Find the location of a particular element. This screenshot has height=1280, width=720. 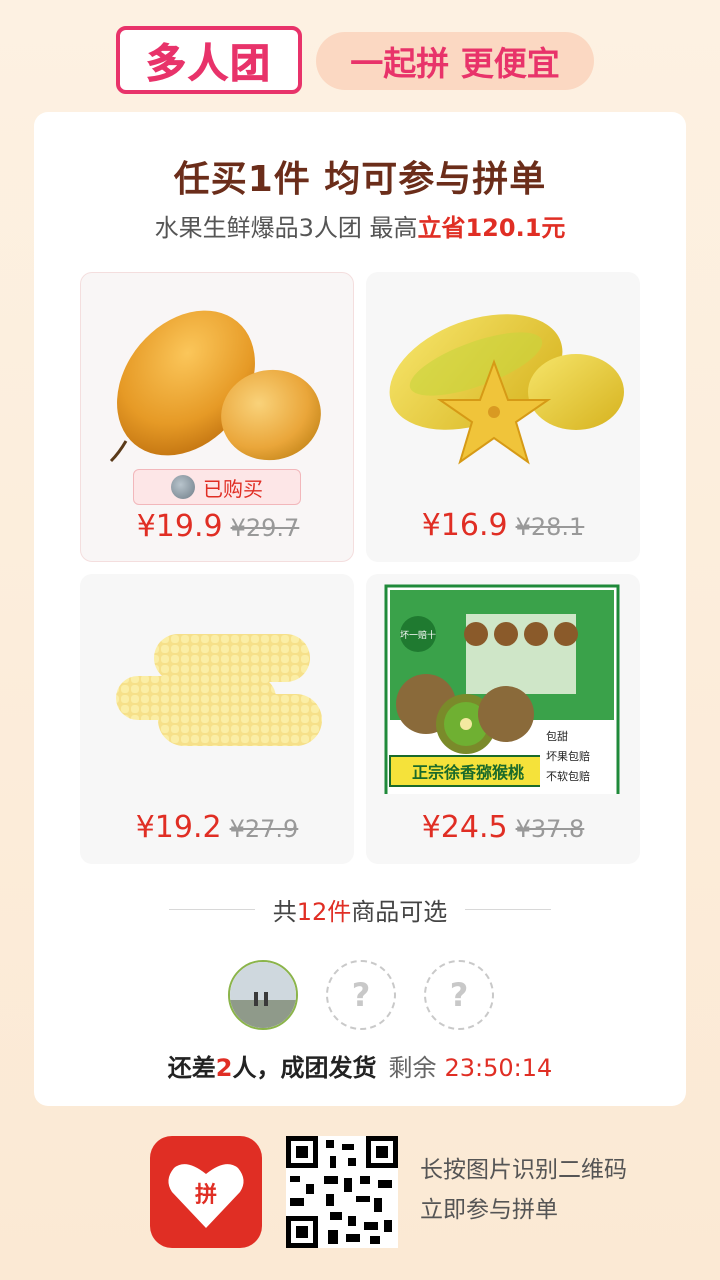

card-subtitle: 水果生鲜爆品3人团 最高立省120.1元 is located at coordinates (360, 225).